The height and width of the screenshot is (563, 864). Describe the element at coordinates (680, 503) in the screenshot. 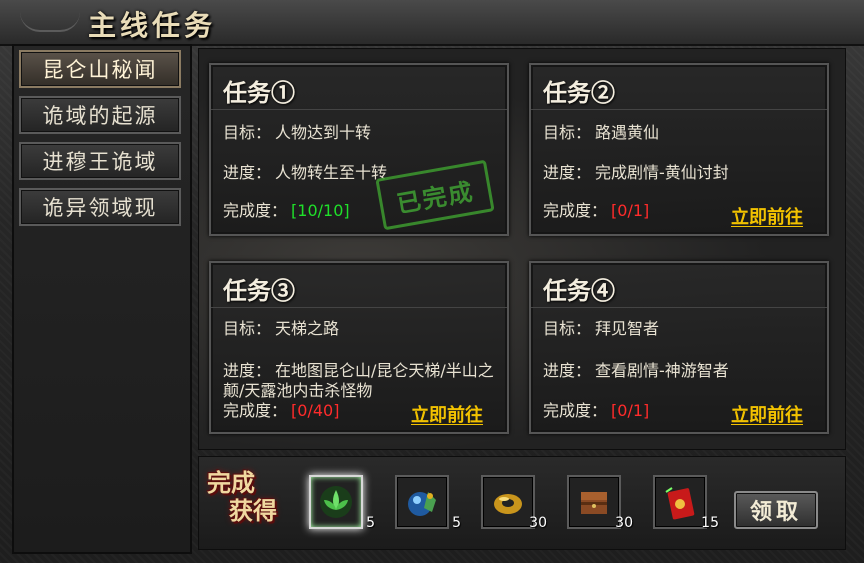

I see `red-envelope-icon` at that location.